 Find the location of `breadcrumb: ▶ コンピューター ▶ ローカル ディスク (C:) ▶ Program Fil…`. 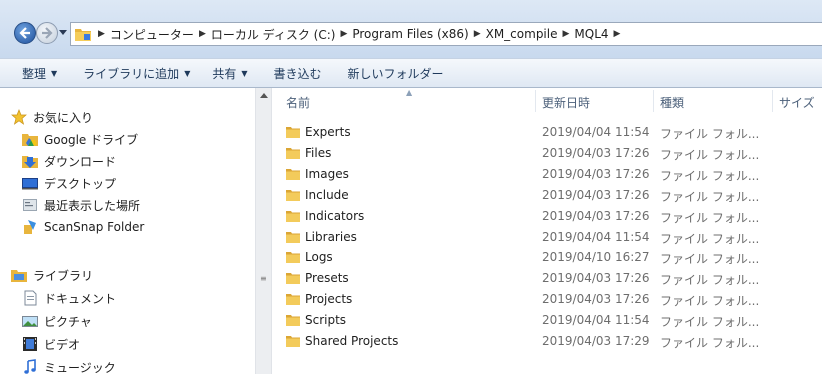

breadcrumb: ▶ コンピューター ▶ ローカル ディスク (C:) ▶ Program Fil… is located at coordinates (446, 34).